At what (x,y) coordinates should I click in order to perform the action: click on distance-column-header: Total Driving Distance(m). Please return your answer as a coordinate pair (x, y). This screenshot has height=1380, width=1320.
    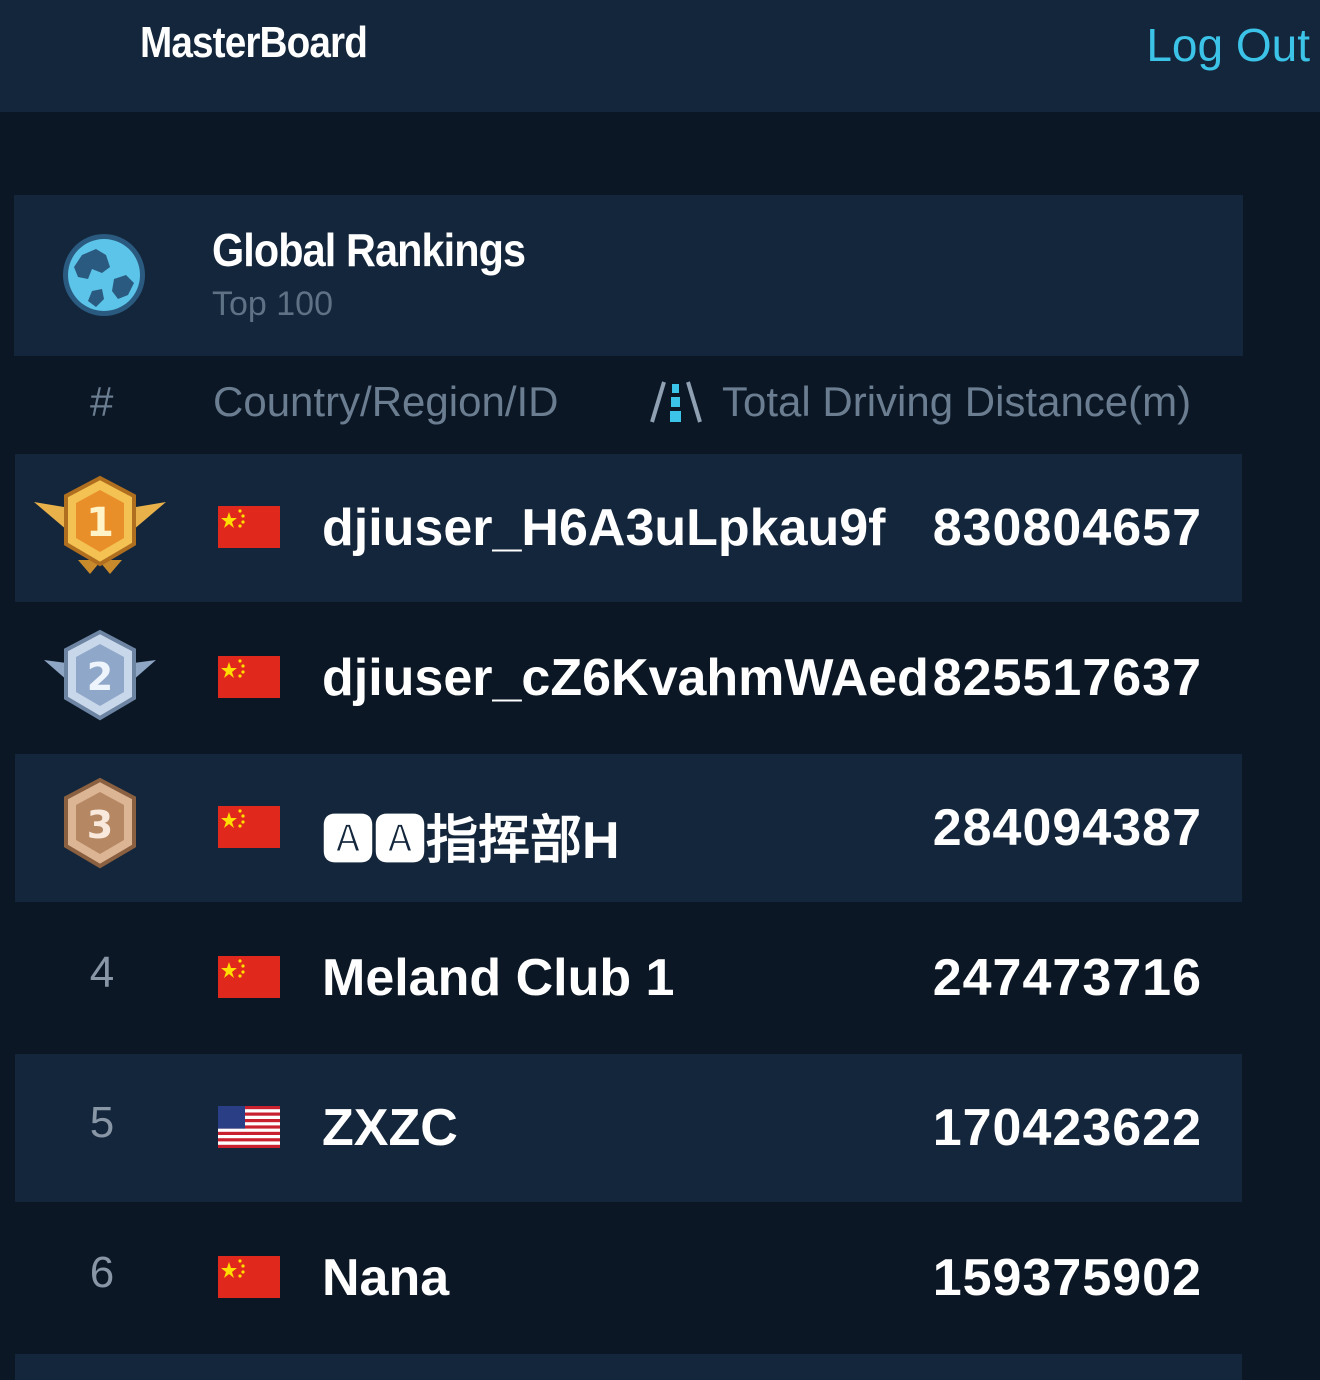
    Looking at the image, I should click on (957, 401).